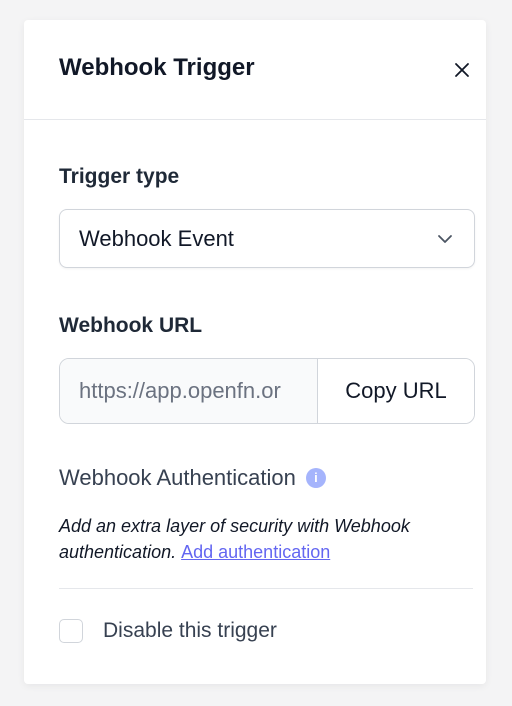 The width and height of the screenshot is (512, 706). I want to click on webhook-authentication-heading: Webhook Authentication i, so click(192, 478).